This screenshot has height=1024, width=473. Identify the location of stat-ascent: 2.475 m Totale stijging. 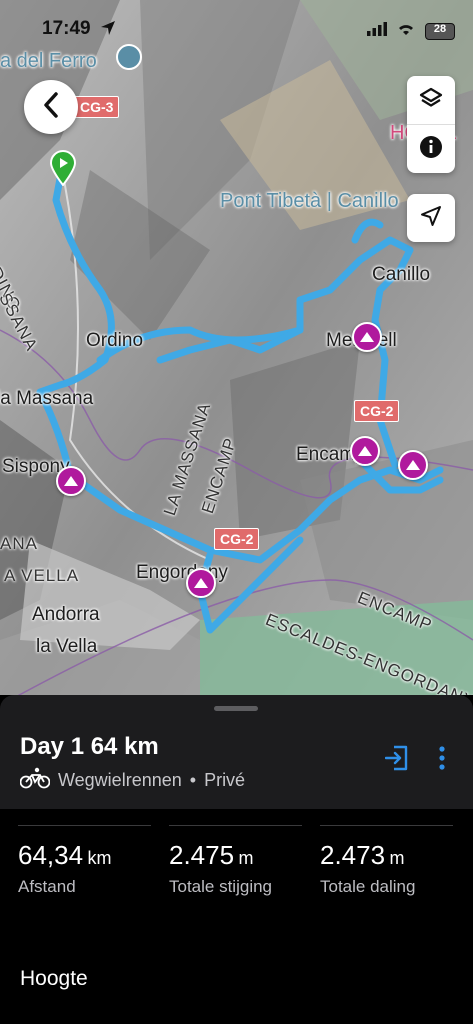
(235, 861).